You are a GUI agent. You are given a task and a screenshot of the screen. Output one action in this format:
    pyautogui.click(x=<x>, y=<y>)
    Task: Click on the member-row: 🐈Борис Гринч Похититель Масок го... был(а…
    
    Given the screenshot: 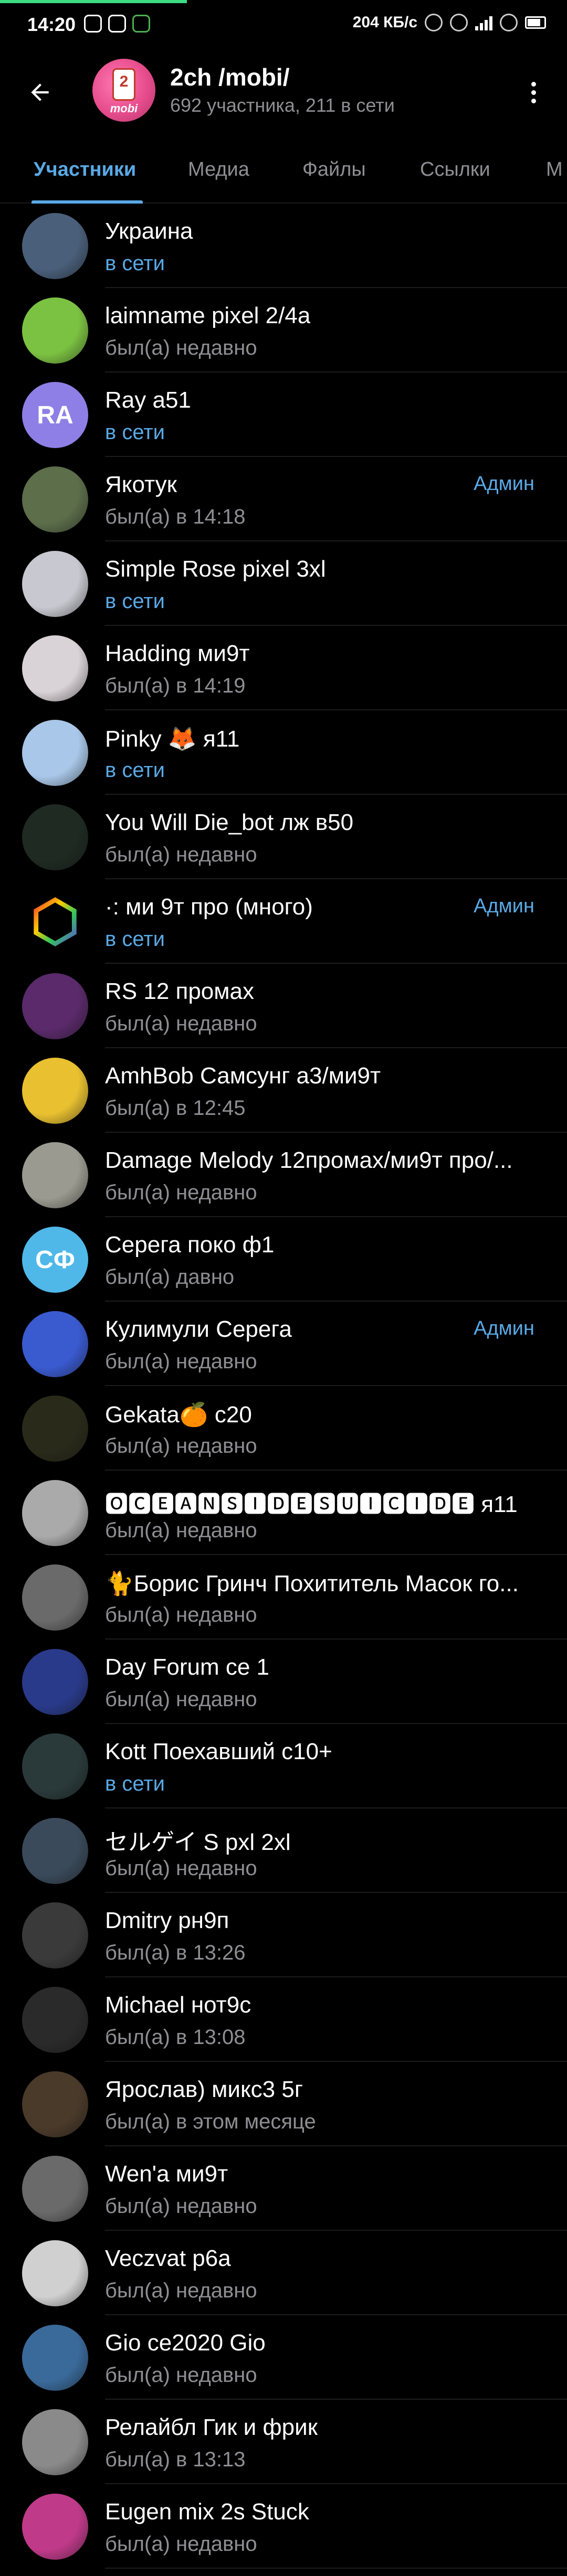 What is the action you would take?
    pyautogui.click(x=283, y=1597)
    